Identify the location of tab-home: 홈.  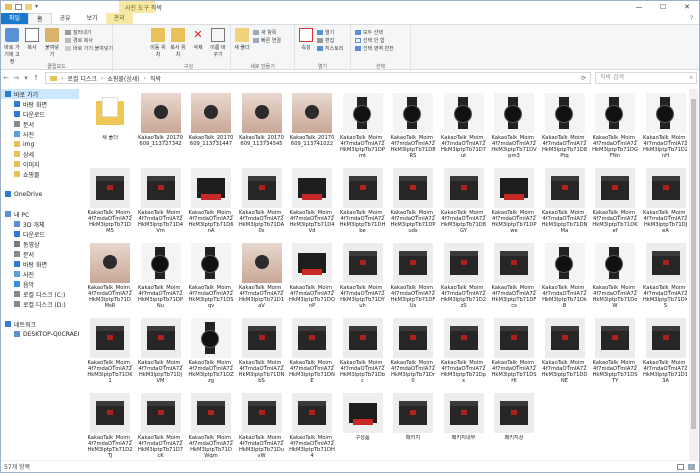
(40, 18).